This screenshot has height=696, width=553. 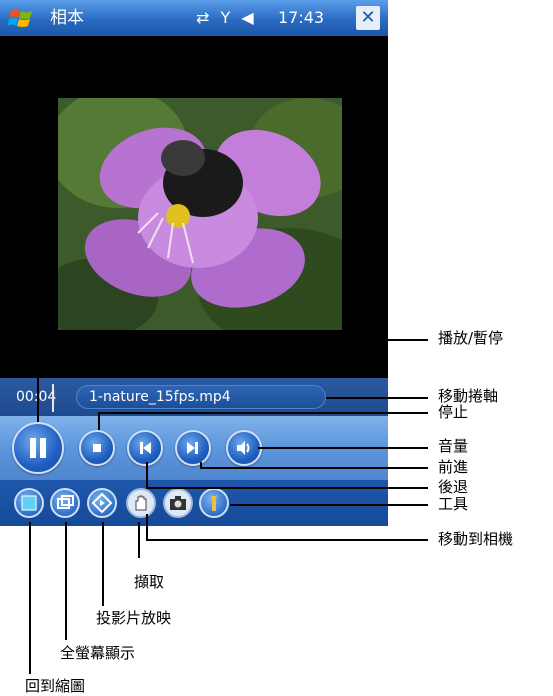 What do you see at coordinates (147, 475) in the screenshot?
I see `callout-line-prev` at bounding box center [147, 475].